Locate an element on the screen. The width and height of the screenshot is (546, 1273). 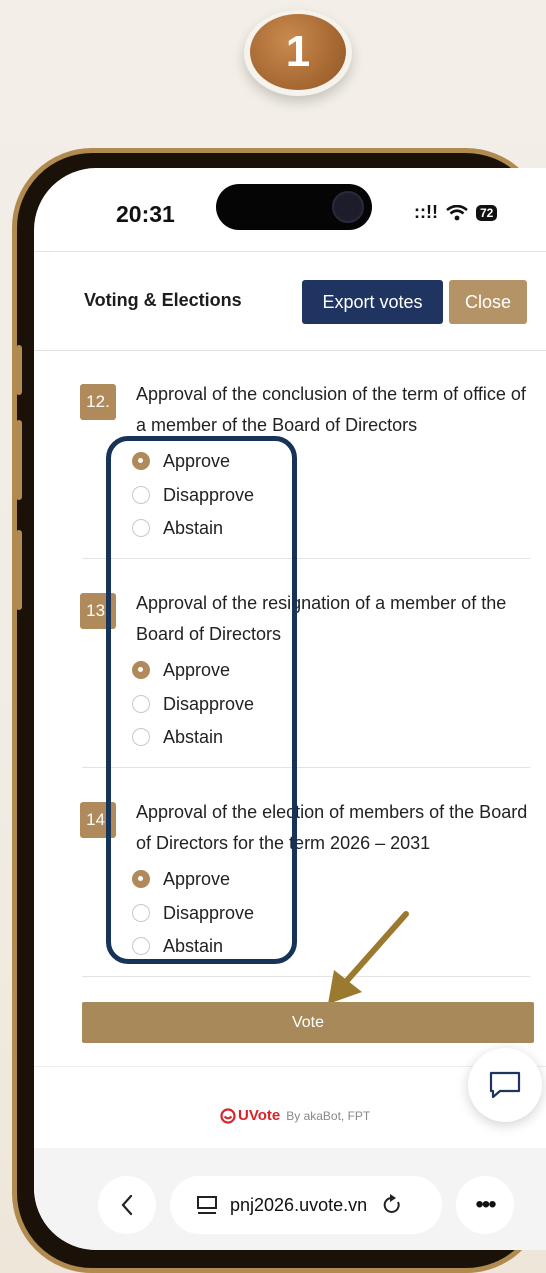
status-time: 20:31 is located at coordinates (145, 214).